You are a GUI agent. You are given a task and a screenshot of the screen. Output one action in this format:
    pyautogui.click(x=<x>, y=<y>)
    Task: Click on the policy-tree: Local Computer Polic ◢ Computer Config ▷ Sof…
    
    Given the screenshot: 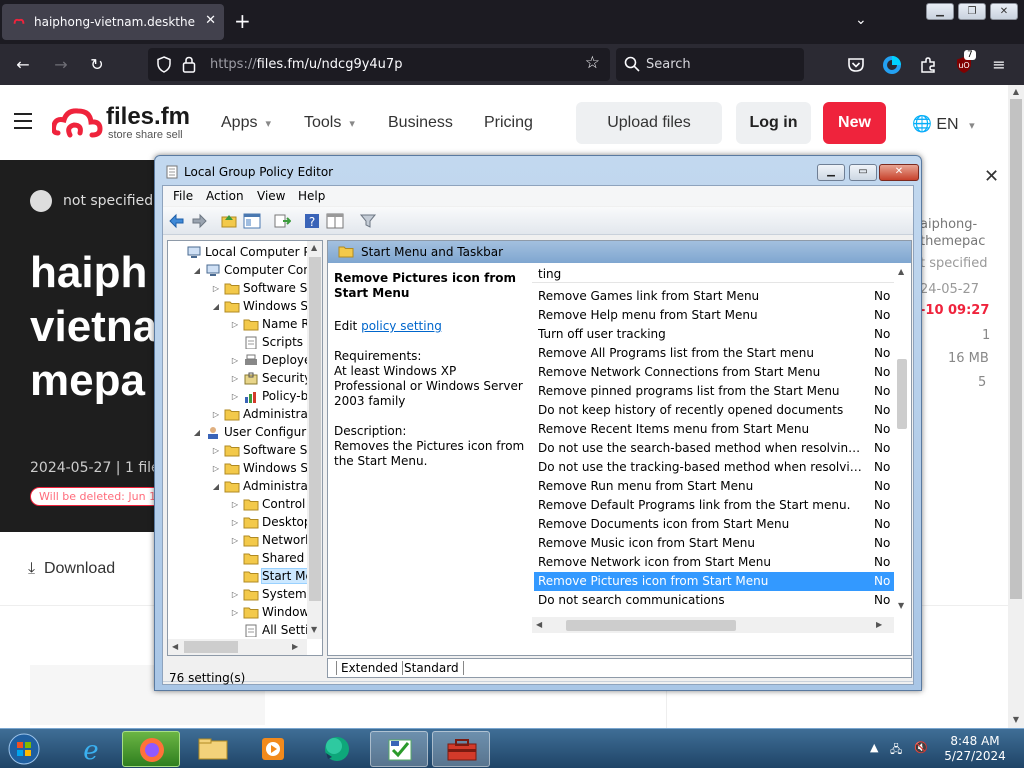 What is the action you would take?
    pyautogui.click(x=245, y=448)
    